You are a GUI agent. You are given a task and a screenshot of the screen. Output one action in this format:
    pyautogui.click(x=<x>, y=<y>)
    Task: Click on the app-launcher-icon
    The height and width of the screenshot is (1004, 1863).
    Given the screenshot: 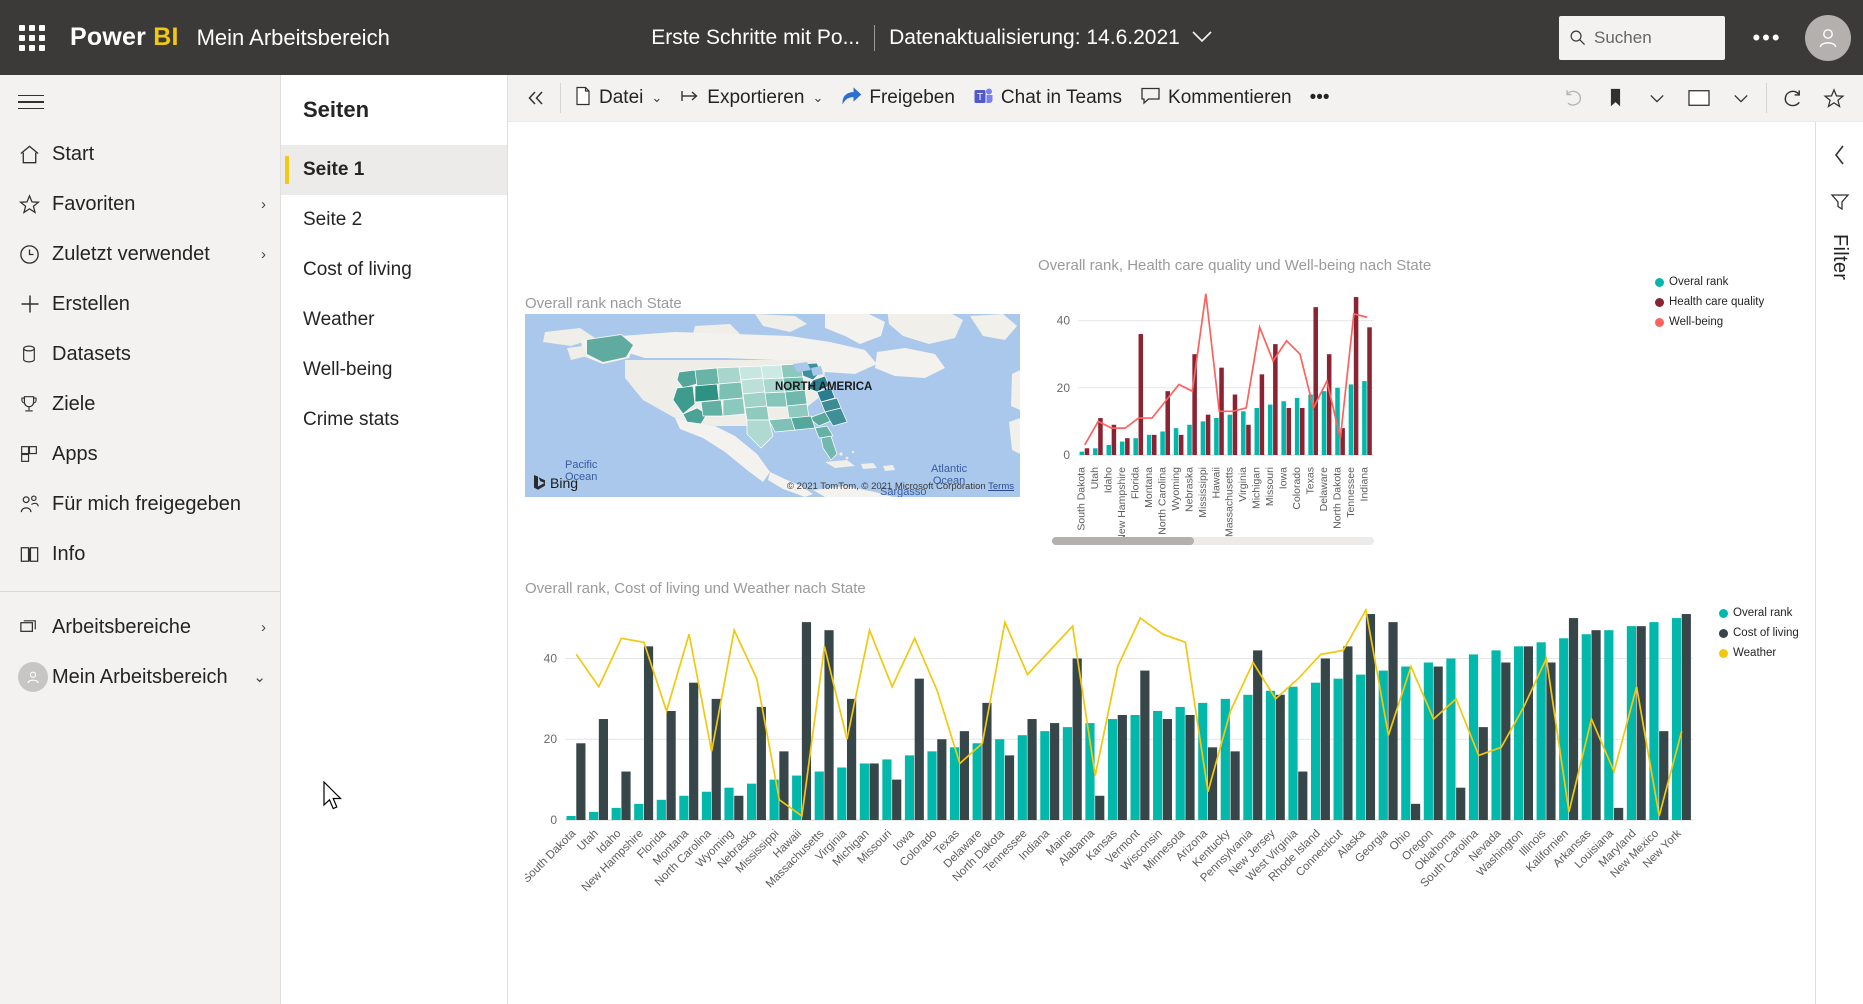 What is the action you would take?
    pyautogui.click(x=32, y=38)
    